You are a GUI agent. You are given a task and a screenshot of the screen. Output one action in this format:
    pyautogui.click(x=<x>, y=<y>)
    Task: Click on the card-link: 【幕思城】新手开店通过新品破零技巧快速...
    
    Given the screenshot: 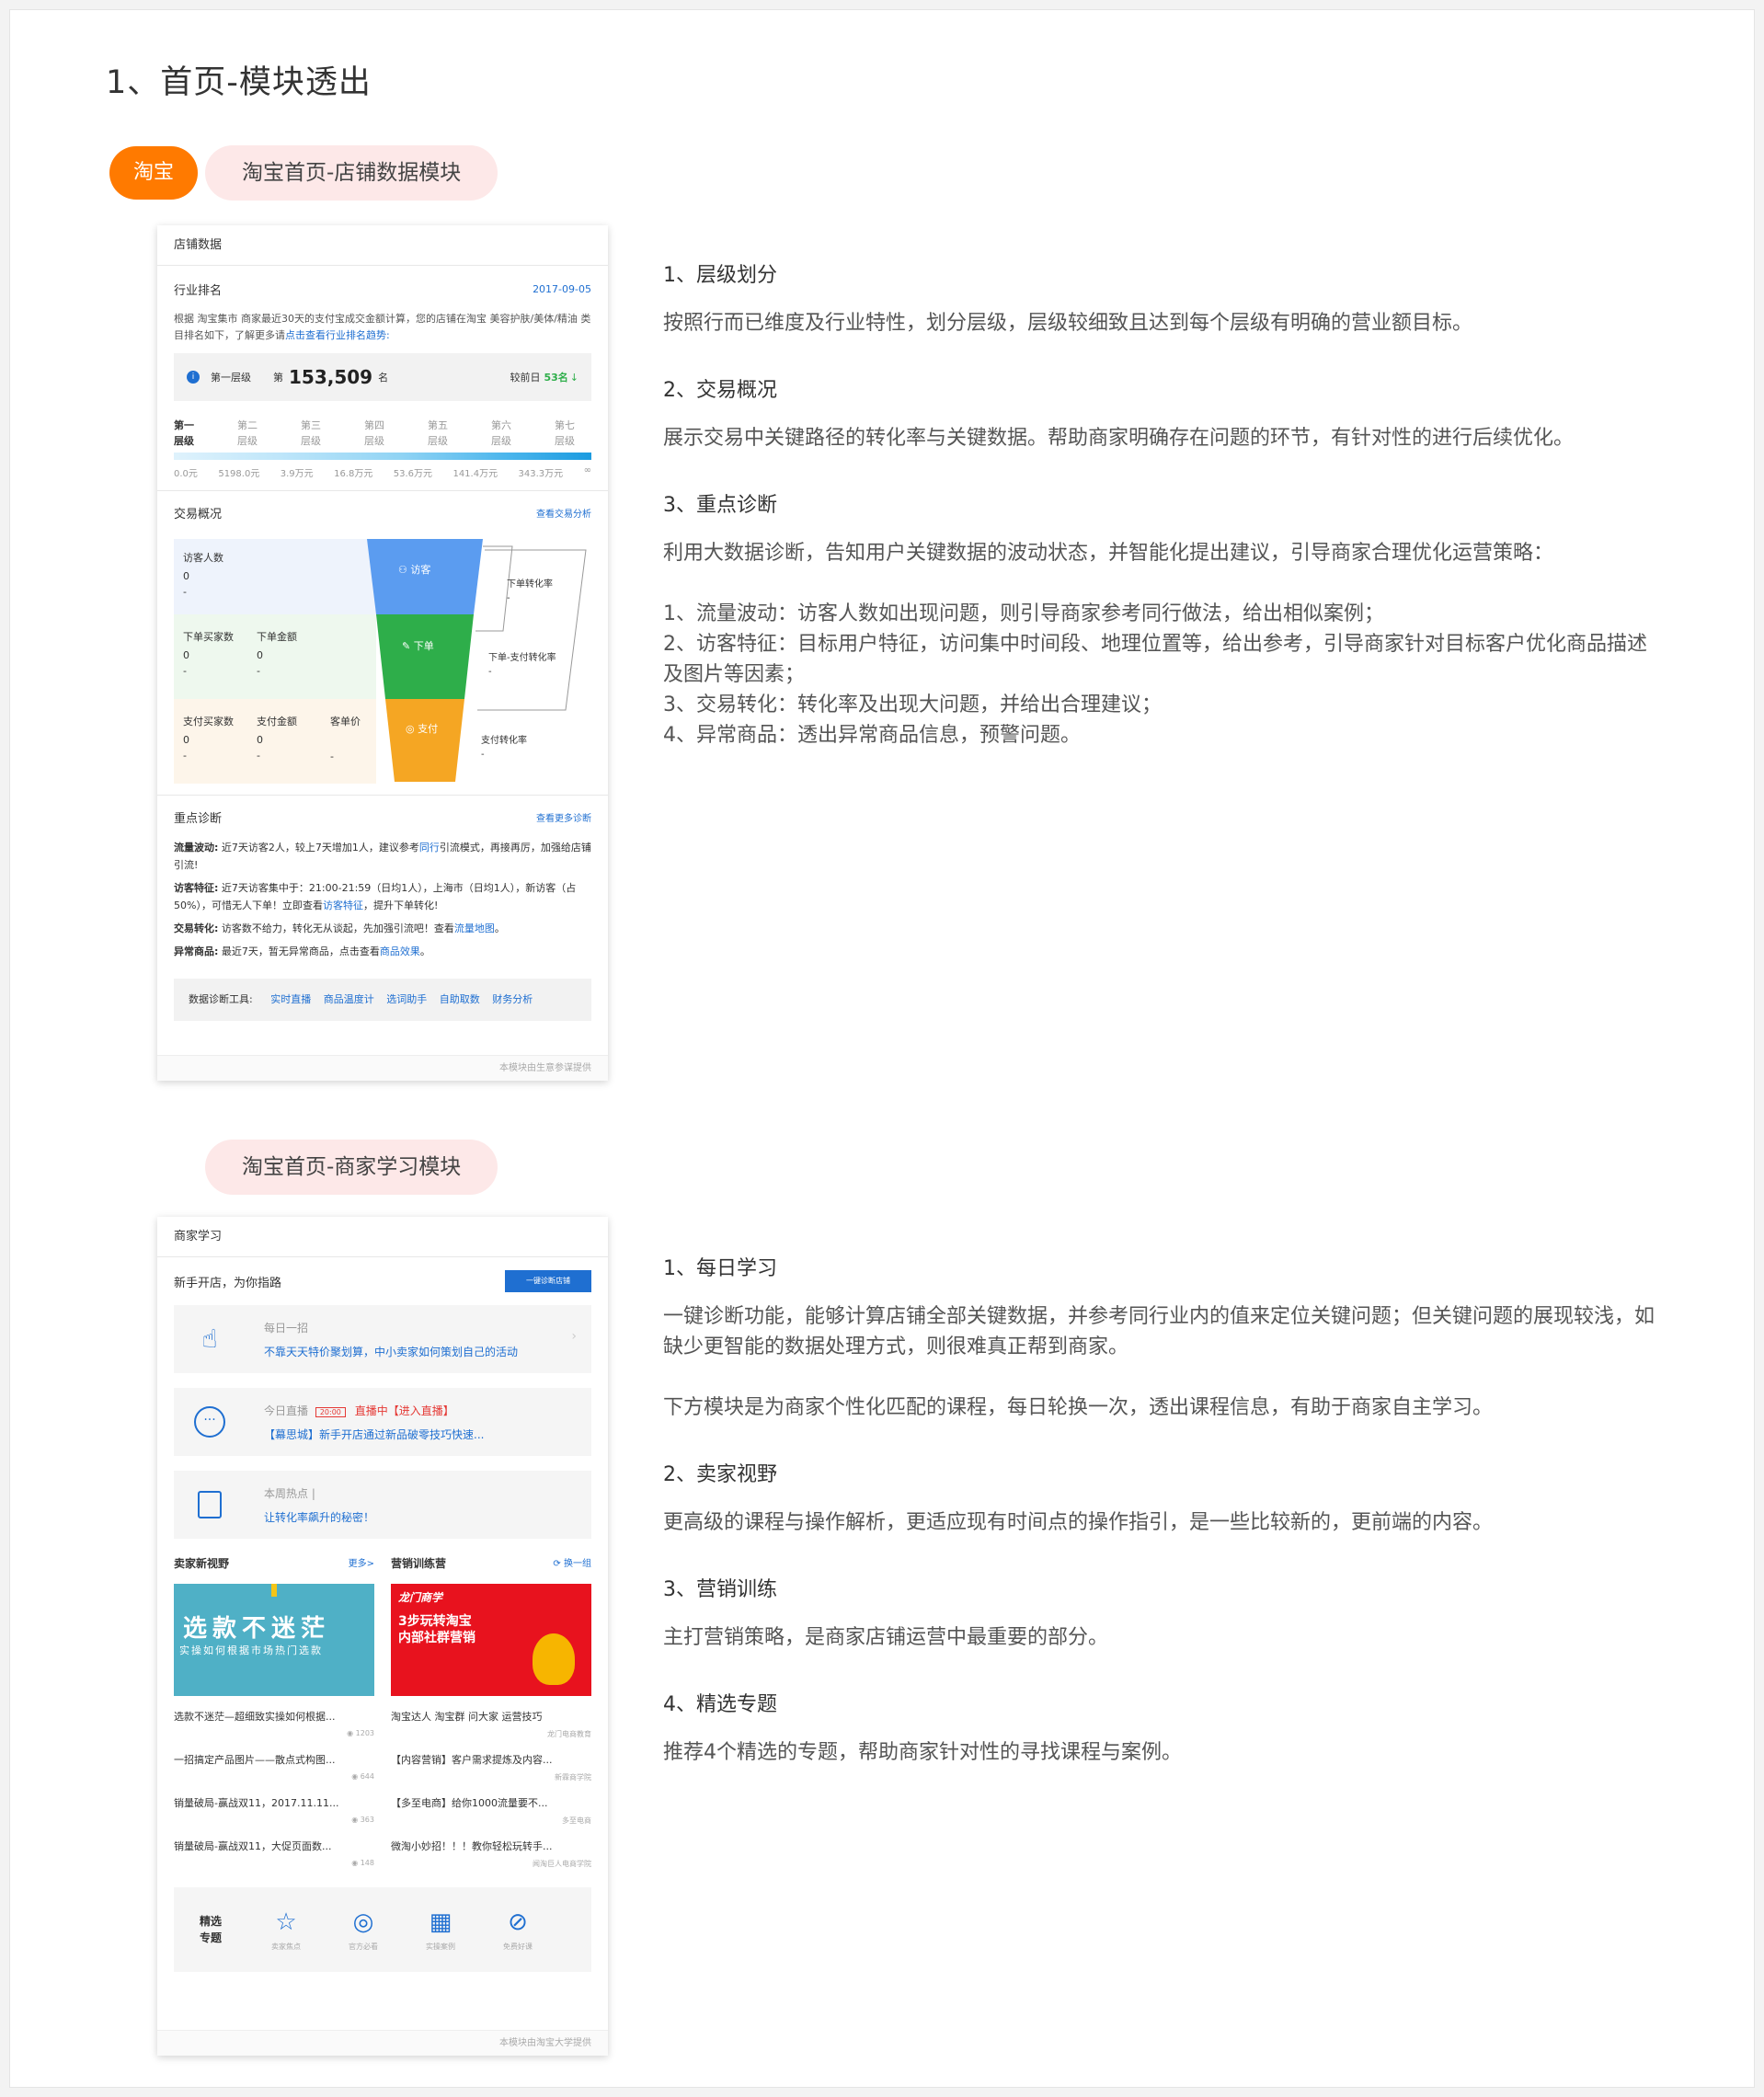 What is the action you would take?
    pyautogui.click(x=374, y=1434)
    